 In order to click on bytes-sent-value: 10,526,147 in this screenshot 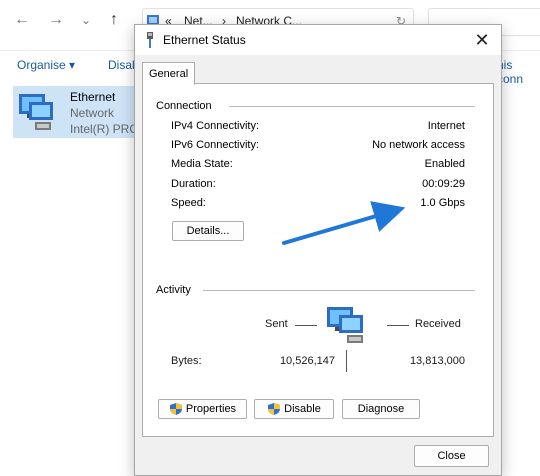, I will do `click(307, 361)`.